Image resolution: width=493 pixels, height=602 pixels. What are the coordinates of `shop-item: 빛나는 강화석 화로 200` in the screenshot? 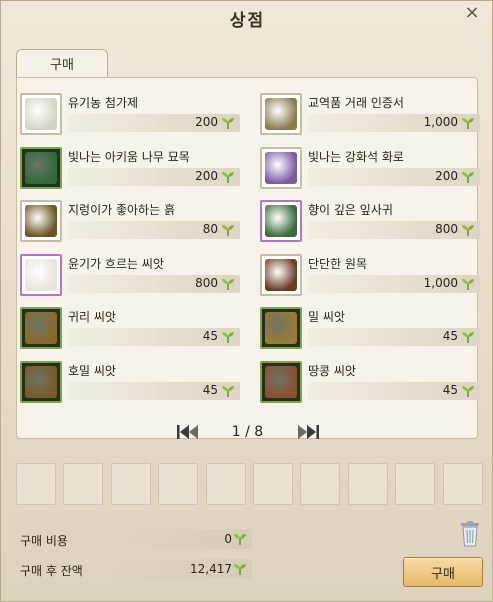 It's located at (370, 168).